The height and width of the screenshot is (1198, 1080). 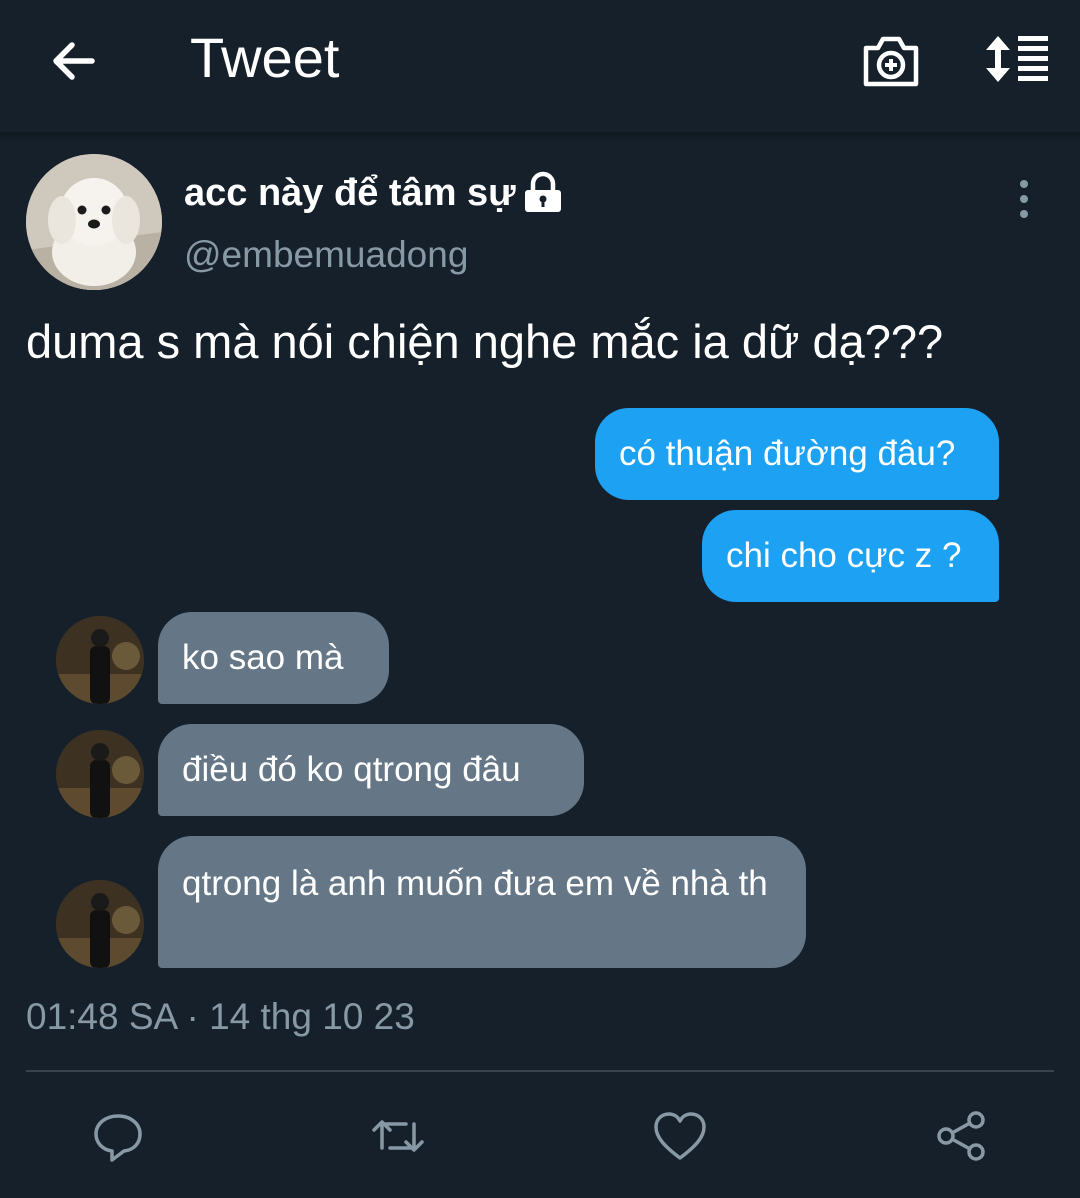 I want to click on app-header: Tweet, so click(x=540, y=67).